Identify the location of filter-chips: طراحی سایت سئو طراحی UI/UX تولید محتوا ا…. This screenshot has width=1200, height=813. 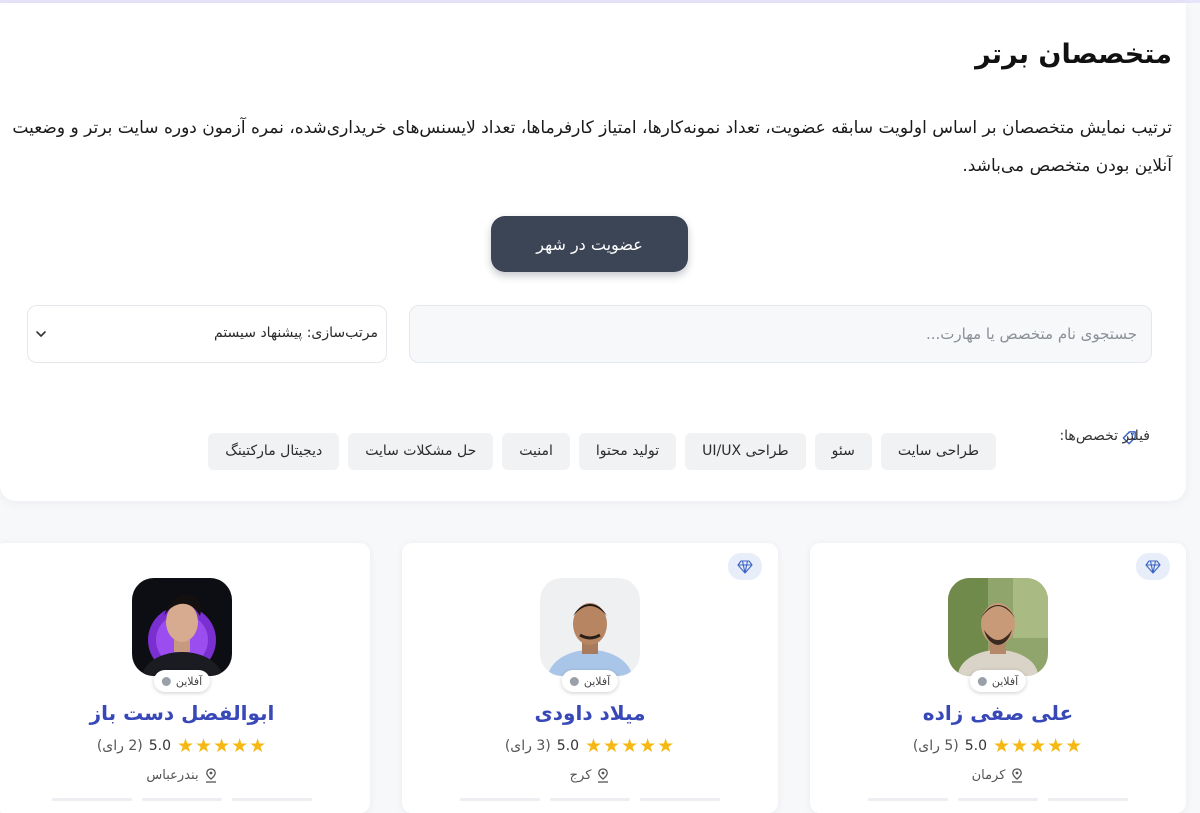
(602, 451).